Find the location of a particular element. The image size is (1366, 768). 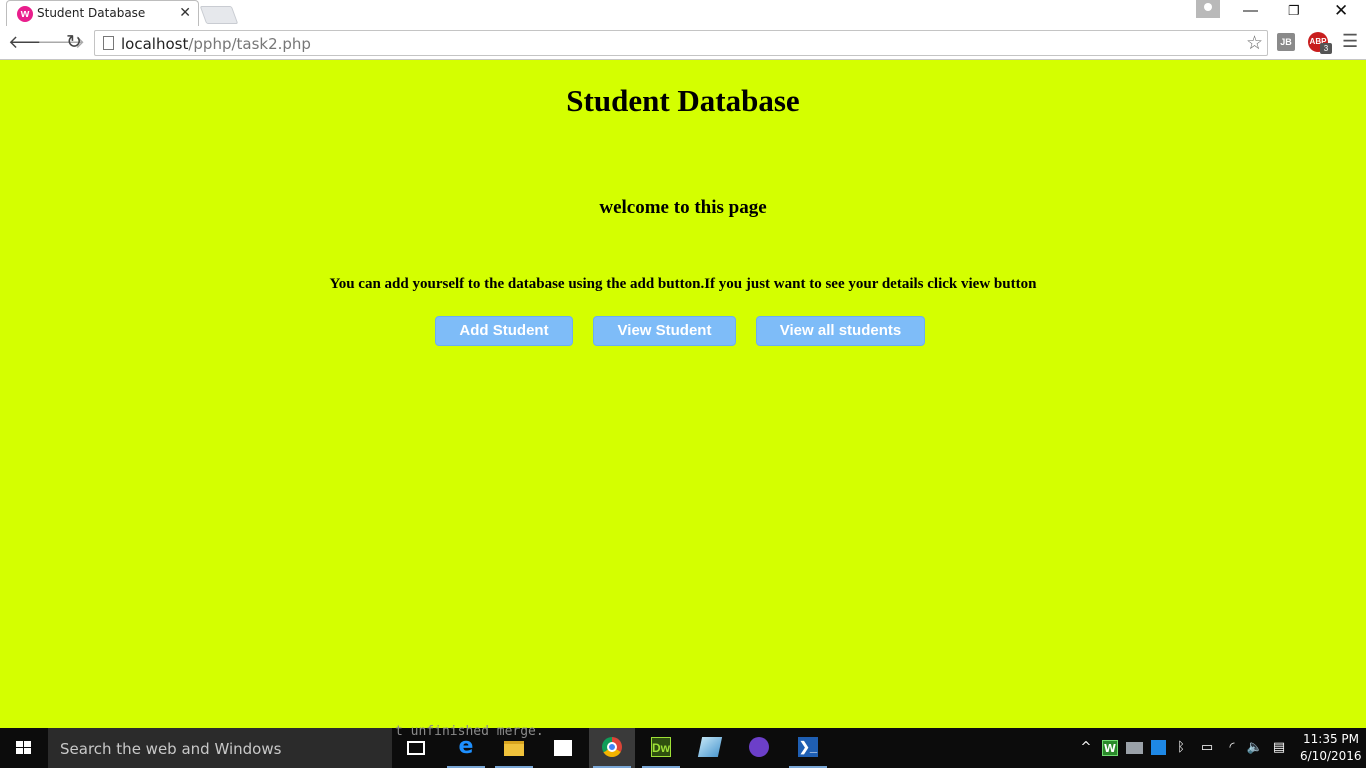

reload-icon: ↻ is located at coordinates (74, 42).